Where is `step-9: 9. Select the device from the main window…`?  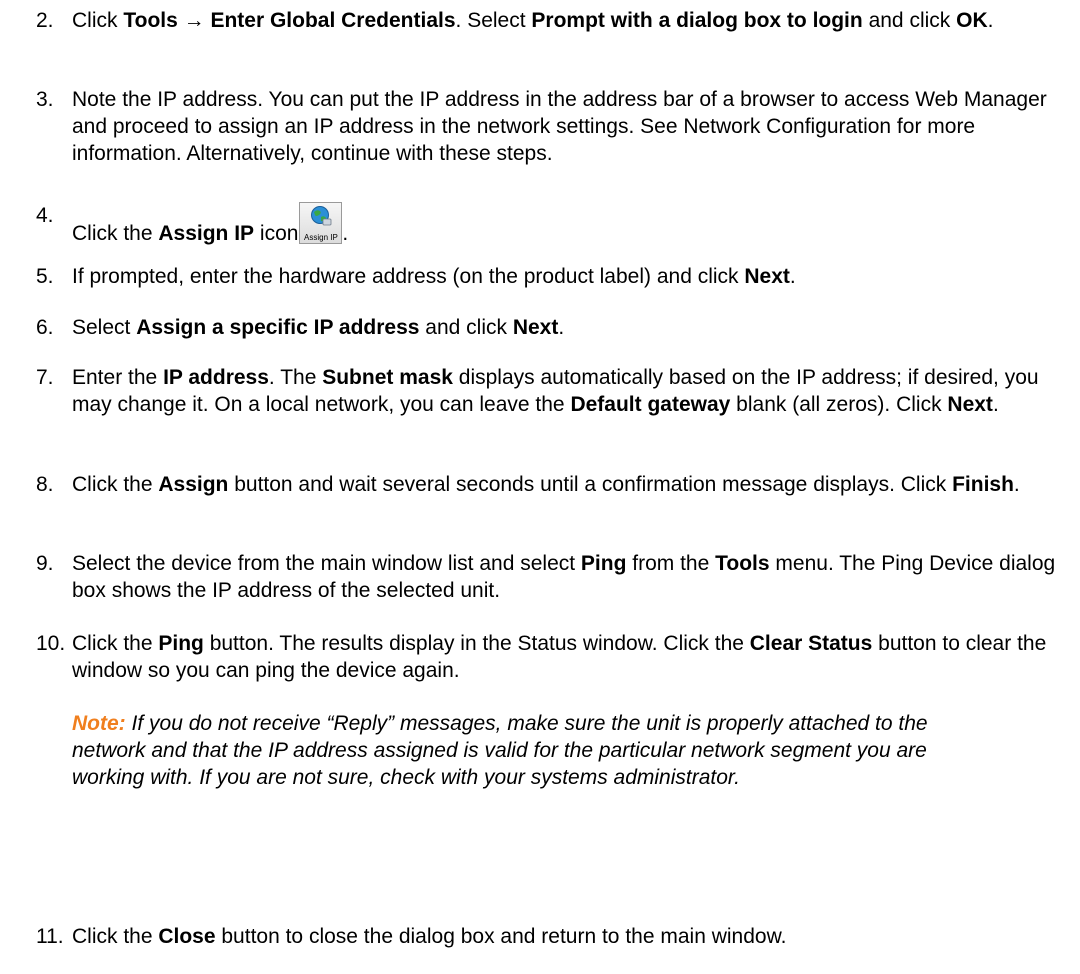
step-9: 9. Select the device from the main window… is located at coordinates (556, 577).